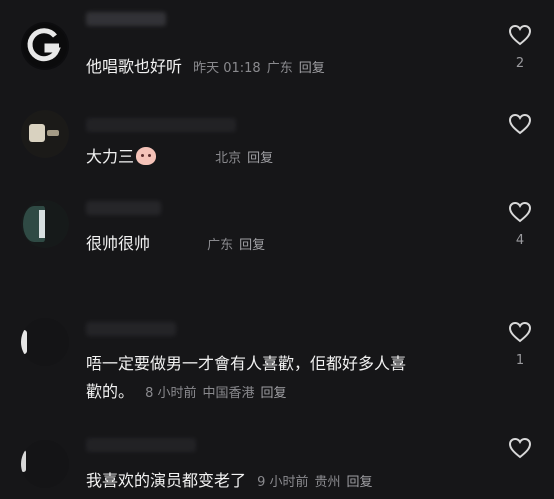 The width and height of the screenshot is (554, 499). Describe the element at coordinates (520, 63) in the screenshot. I see `like-count: 2` at that location.